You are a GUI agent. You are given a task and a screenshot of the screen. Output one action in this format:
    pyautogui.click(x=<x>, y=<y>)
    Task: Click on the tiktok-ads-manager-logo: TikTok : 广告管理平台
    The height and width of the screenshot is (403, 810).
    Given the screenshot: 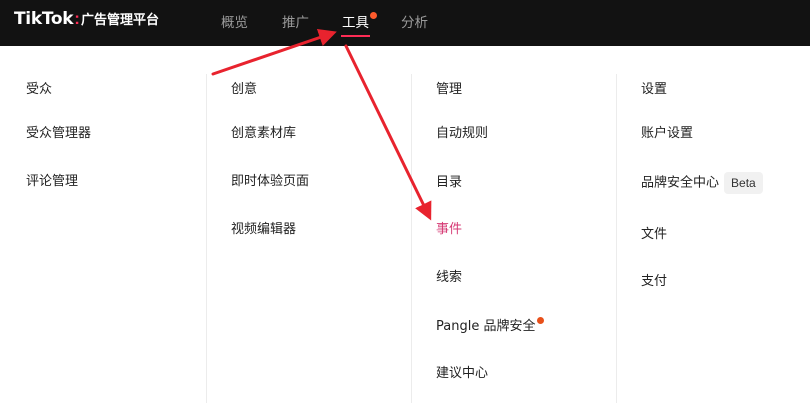 What is the action you would take?
    pyautogui.click(x=86, y=22)
    